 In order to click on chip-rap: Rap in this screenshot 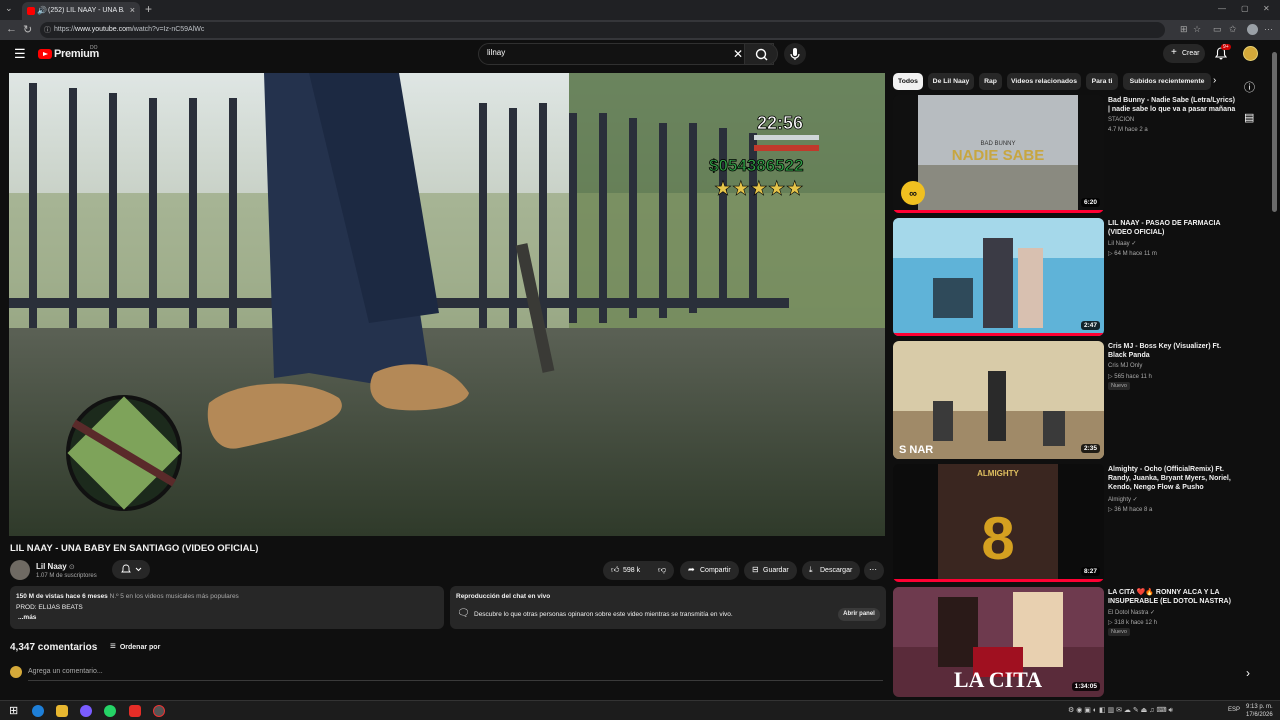, I will do `click(990, 81)`.